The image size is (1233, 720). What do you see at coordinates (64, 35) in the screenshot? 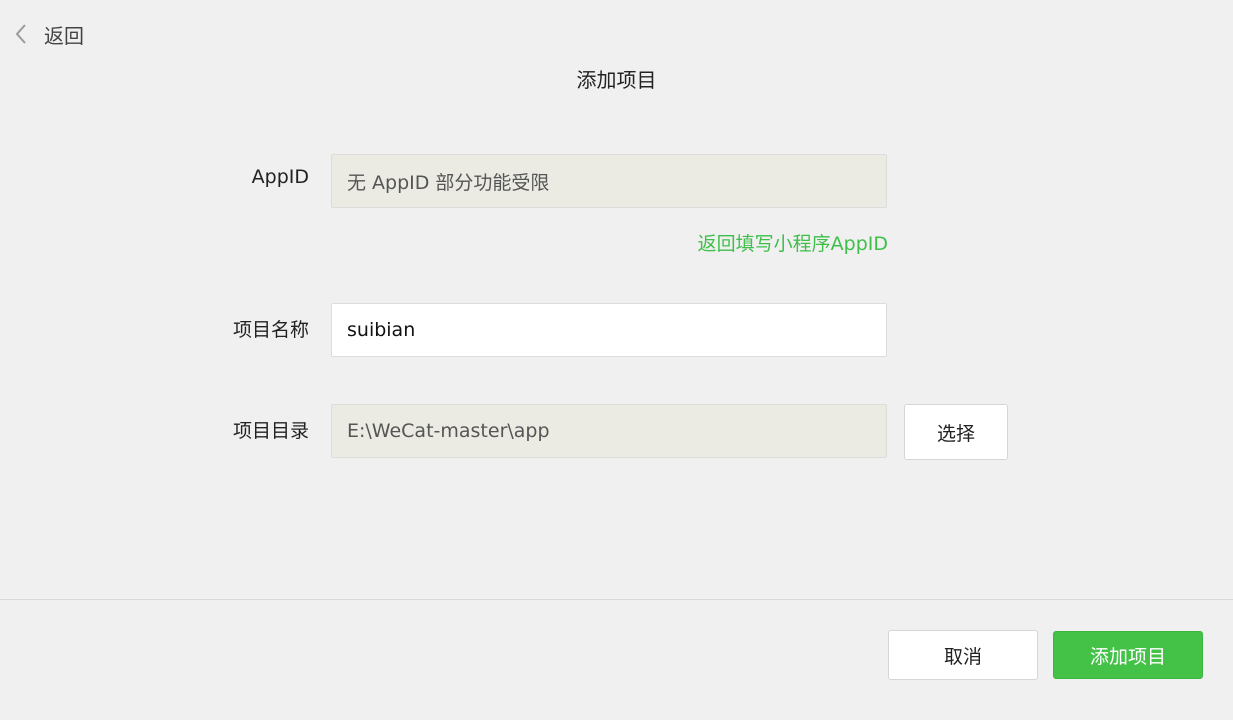
I see `back-label: 返回` at bounding box center [64, 35].